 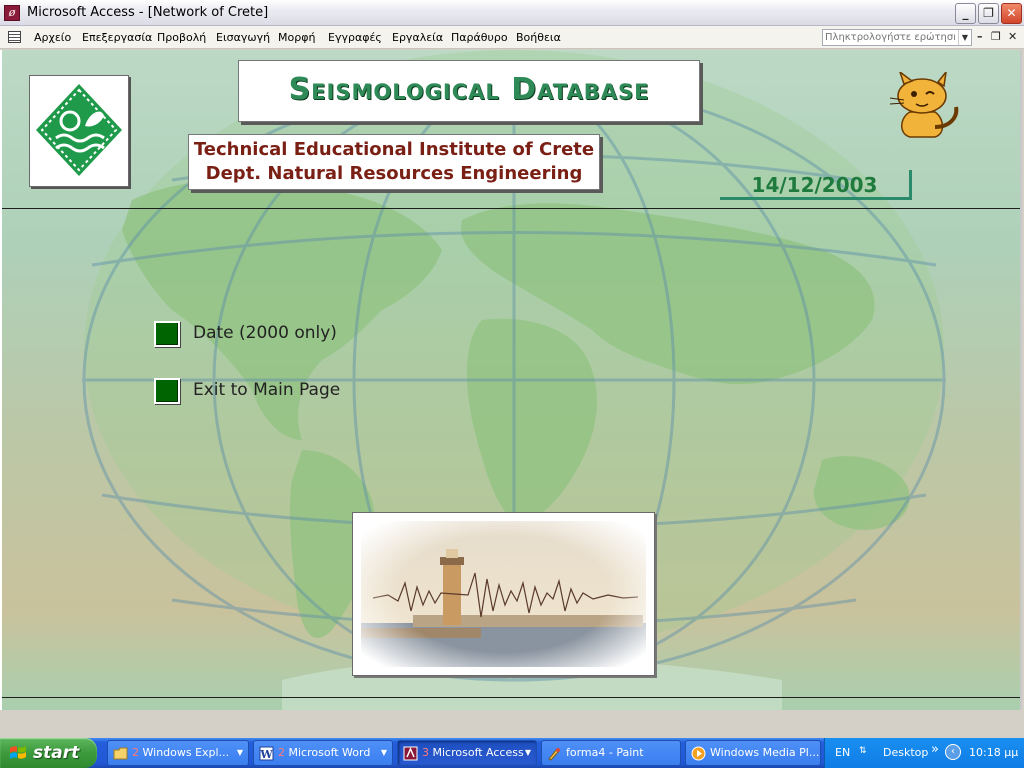 What do you see at coordinates (988, 13) in the screenshot?
I see `restore-button: ❐` at bounding box center [988, 13].